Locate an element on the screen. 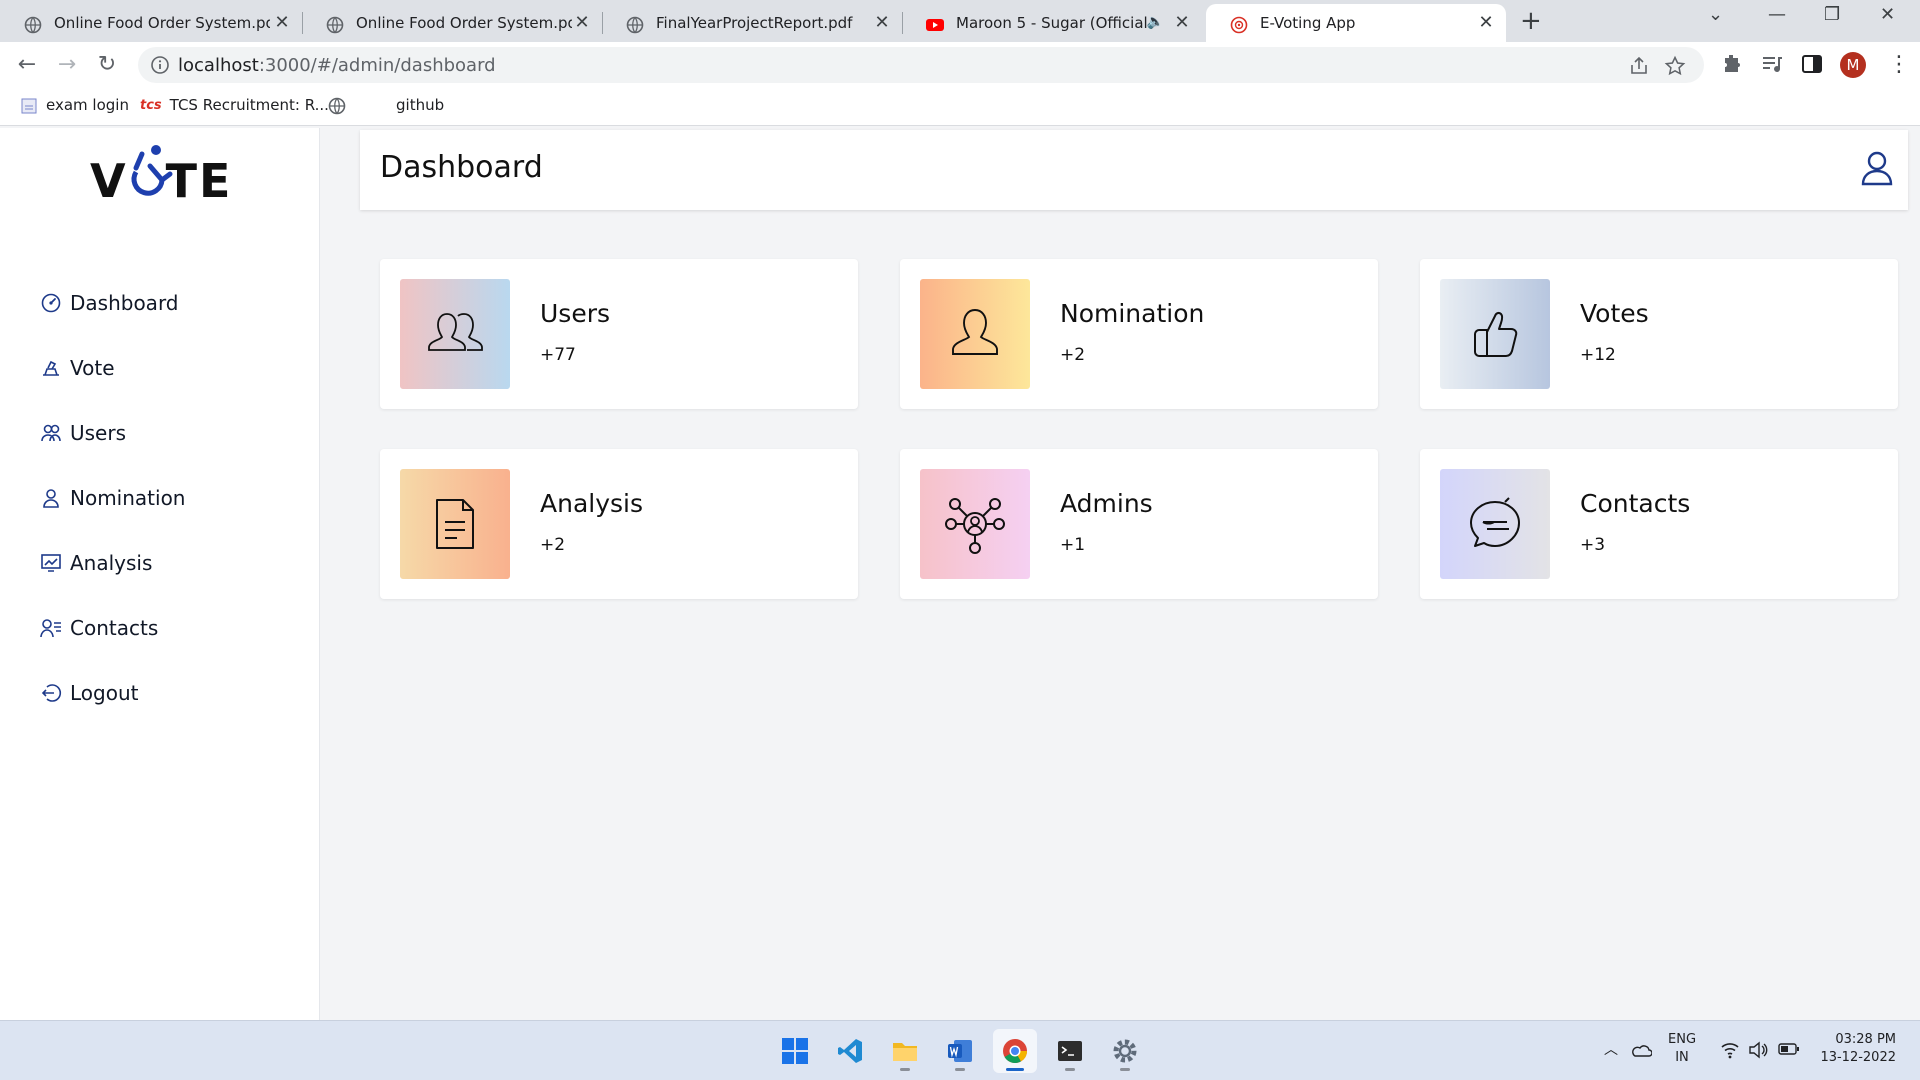 Image resolution: width=1920 pixels, height=1080 pixels. url-text: localhost:3000/#/admin/dashboard is located at coordinates (337, 65).